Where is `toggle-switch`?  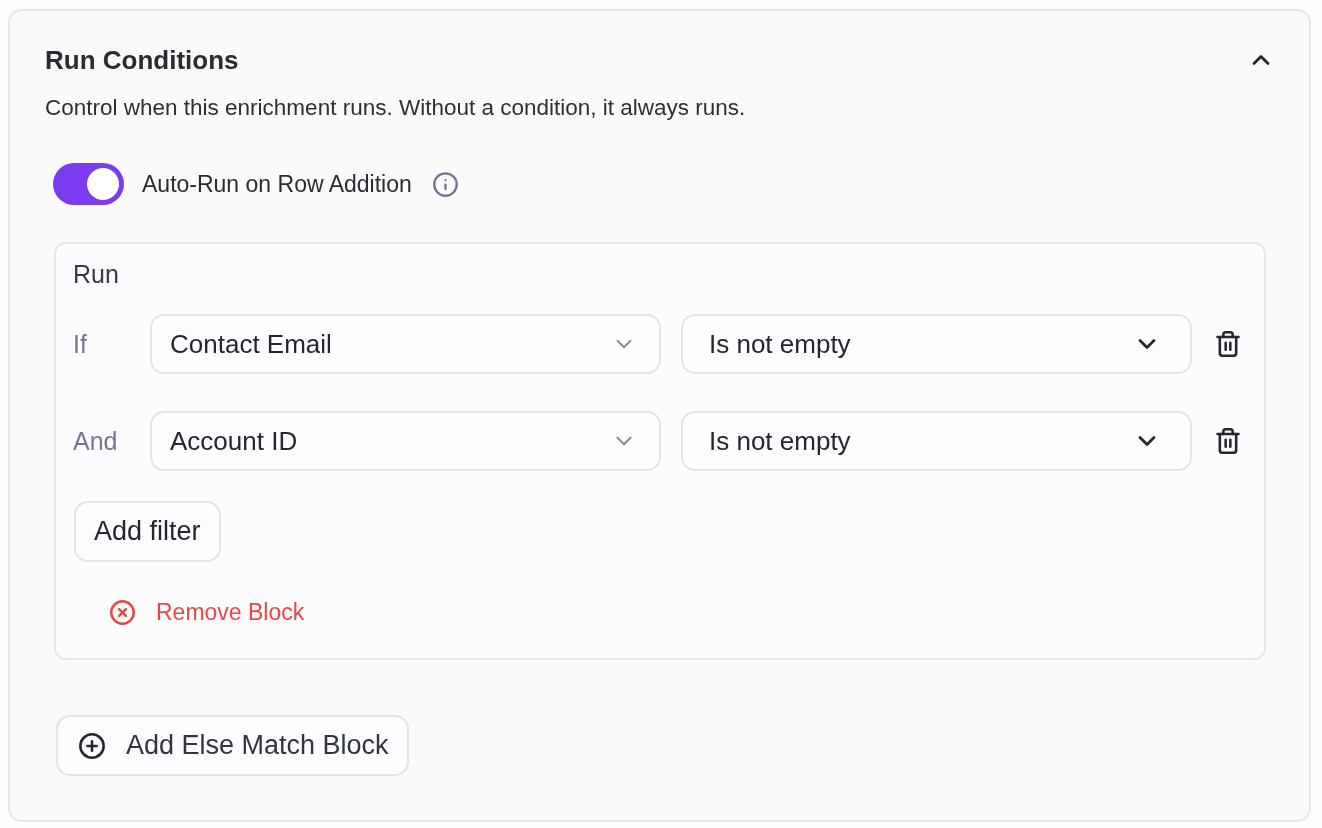 toggle-switch is located at coordinates (88, 184).